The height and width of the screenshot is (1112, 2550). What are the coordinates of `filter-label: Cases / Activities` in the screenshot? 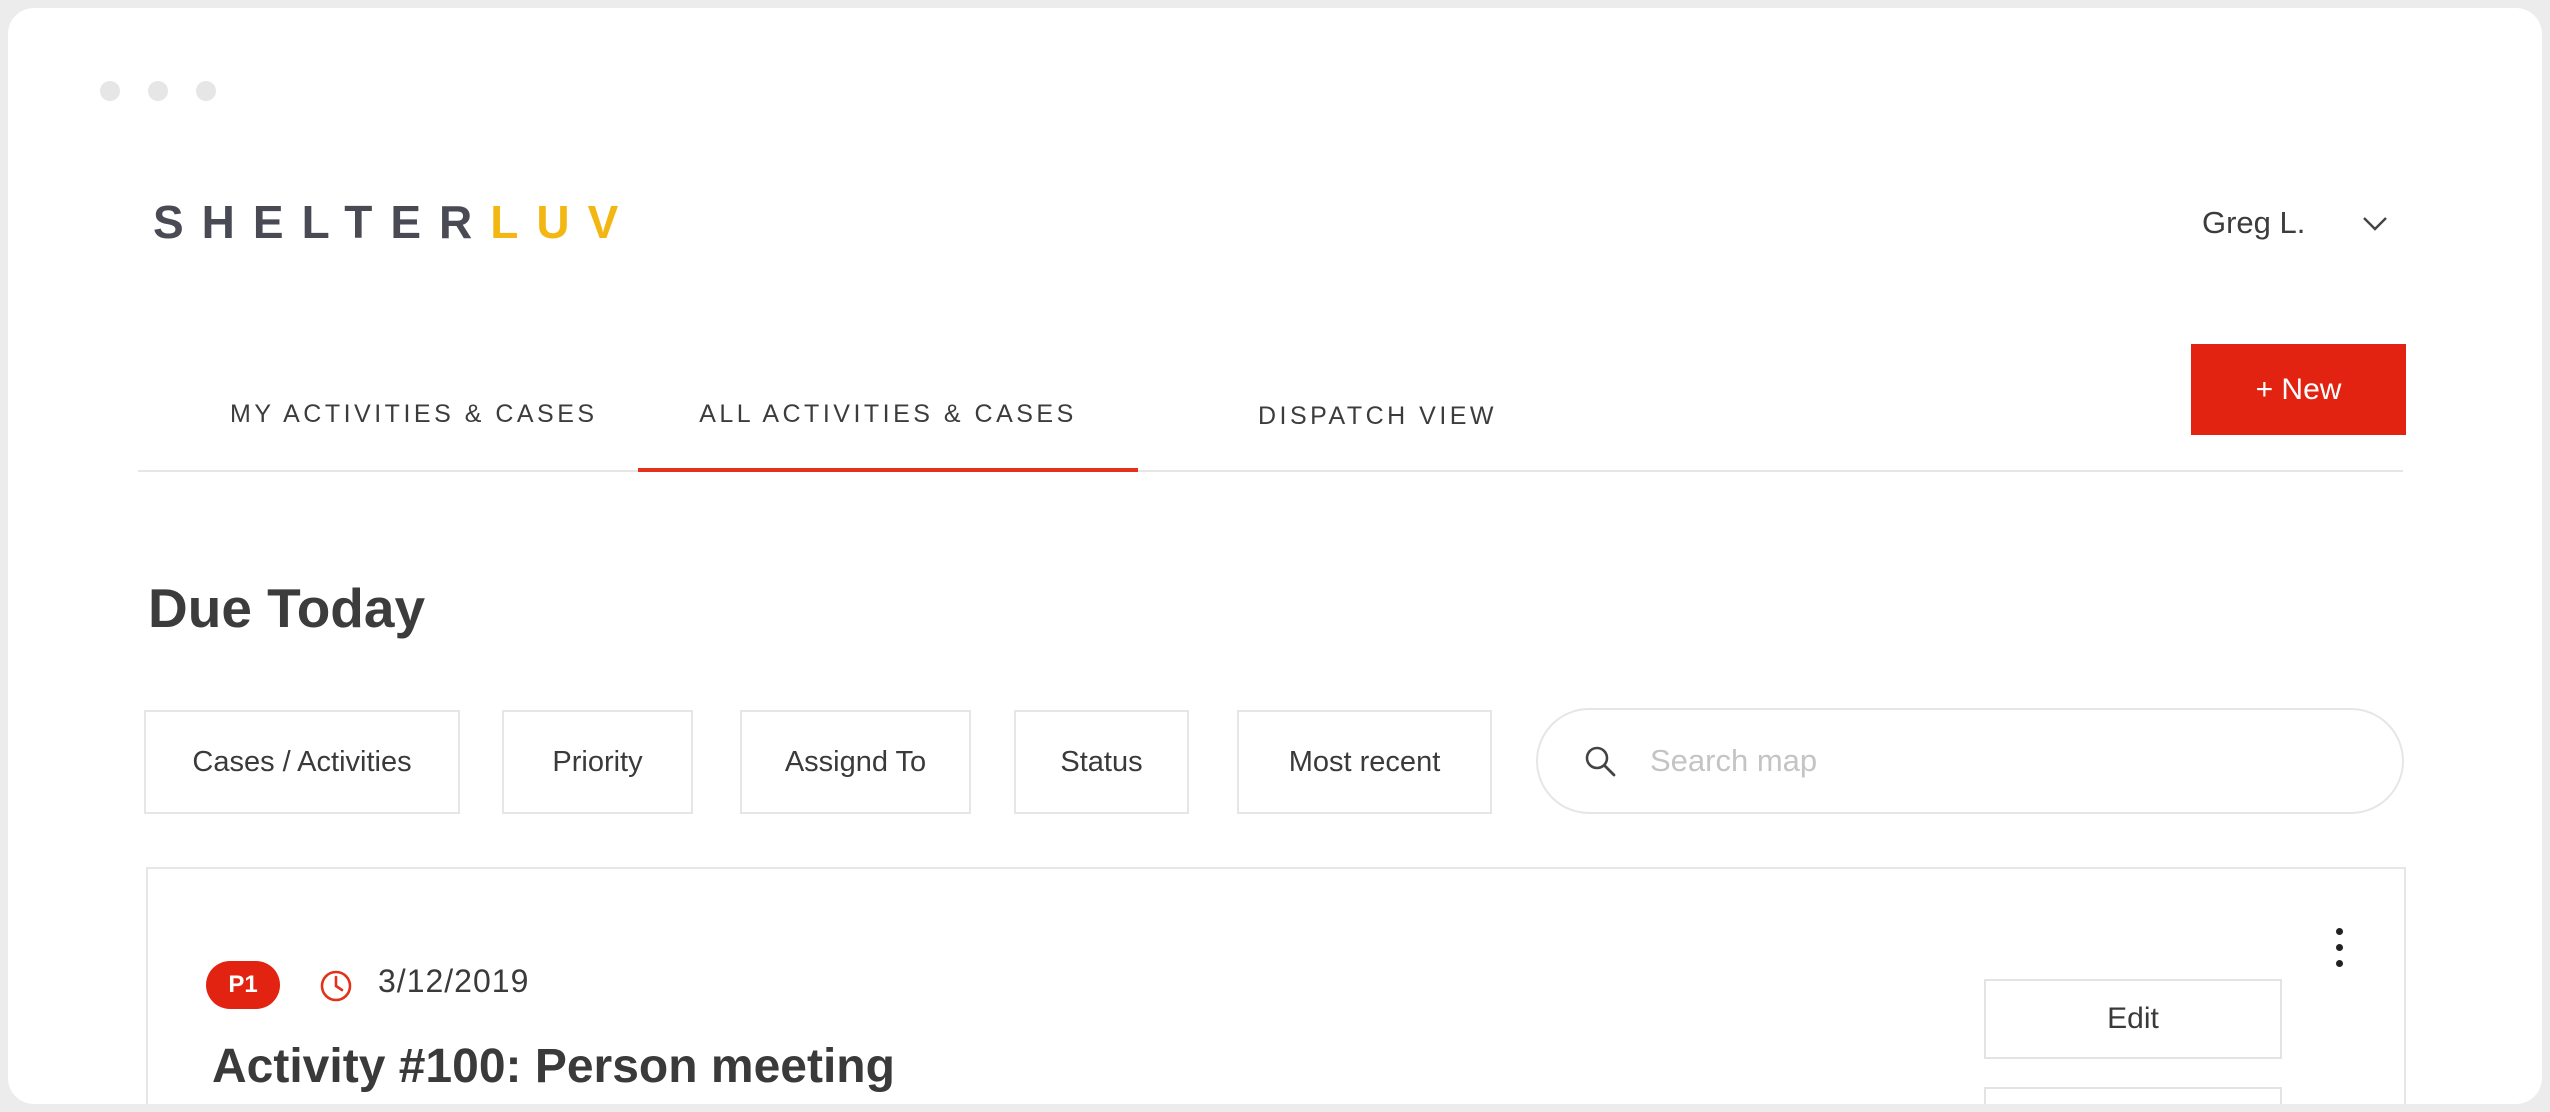 It's located at (302, 761).